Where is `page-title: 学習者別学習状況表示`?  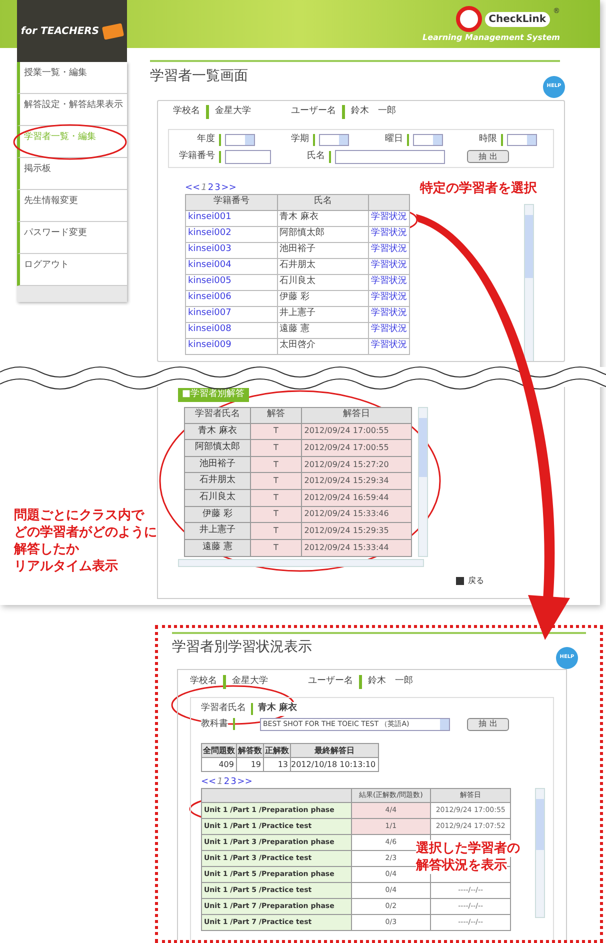 page-title: 学習者別学習状況表示 is located at coordinates (242, 647).